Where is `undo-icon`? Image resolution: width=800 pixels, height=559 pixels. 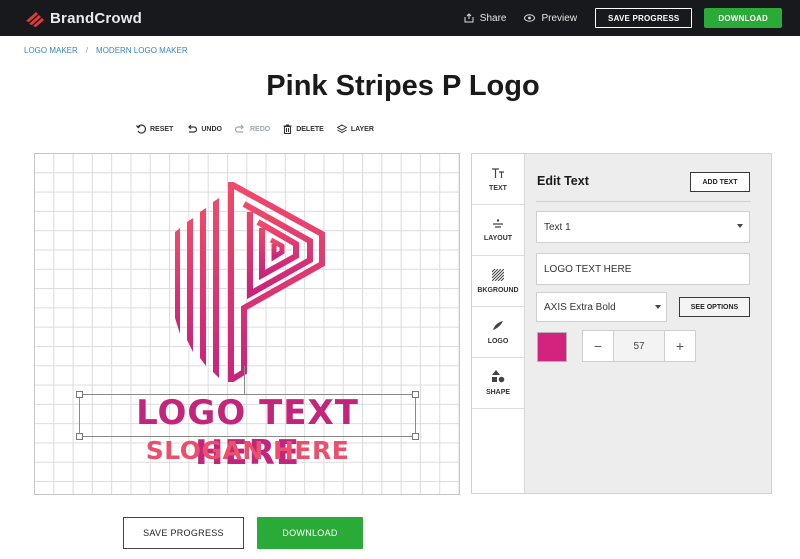
undo-icon is located at coordinates (193, 128).